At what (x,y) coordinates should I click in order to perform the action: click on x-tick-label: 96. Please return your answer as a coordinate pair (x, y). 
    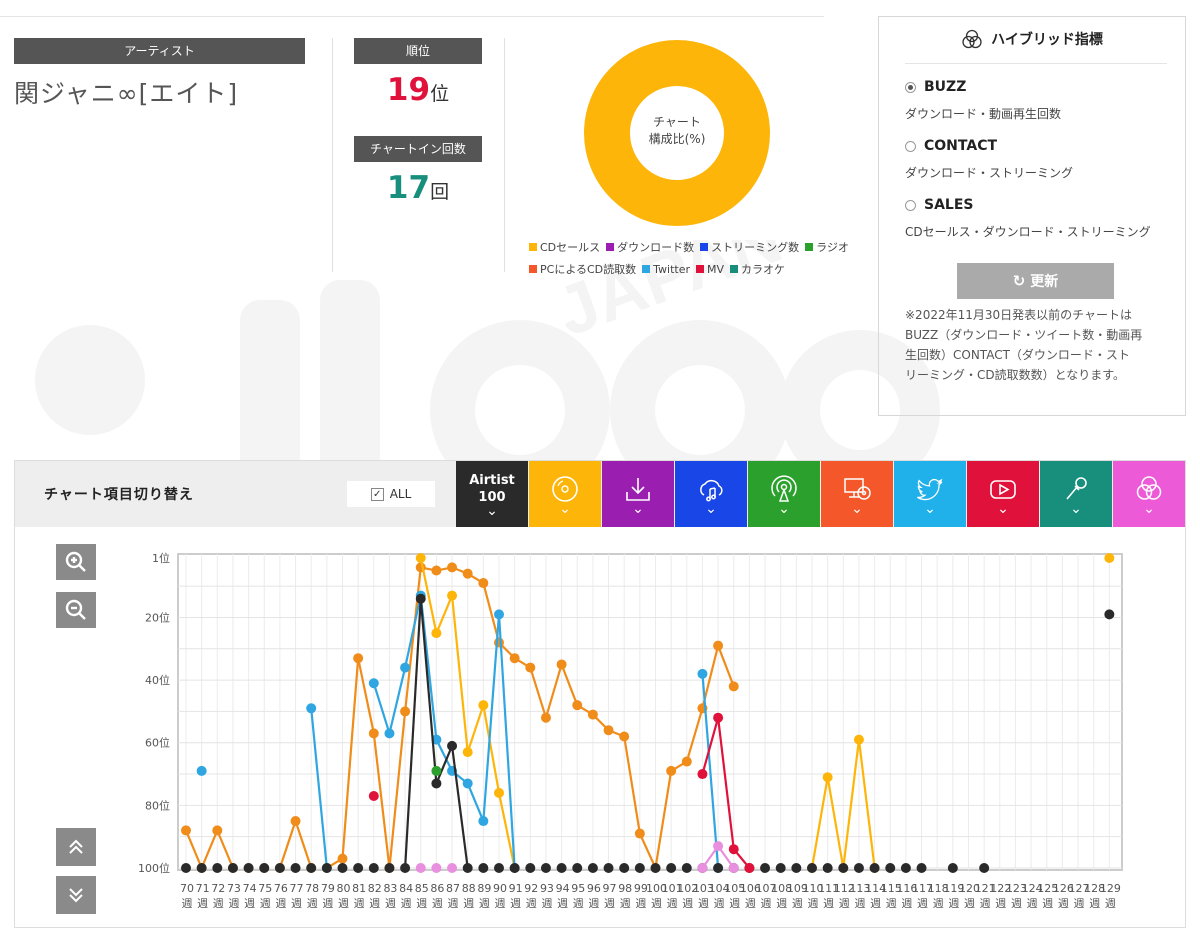
    Looking at the image, I should click on (594, 888).